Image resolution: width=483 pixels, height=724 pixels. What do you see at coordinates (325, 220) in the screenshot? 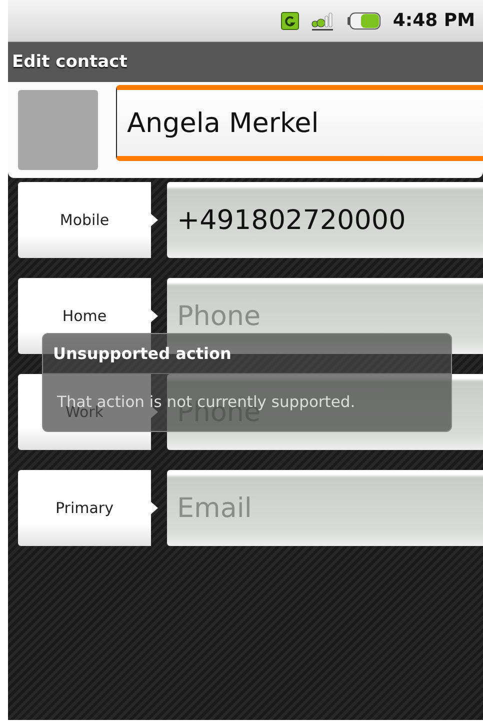
I see `input-field: +491802720000` at bounding box center [325, 220].